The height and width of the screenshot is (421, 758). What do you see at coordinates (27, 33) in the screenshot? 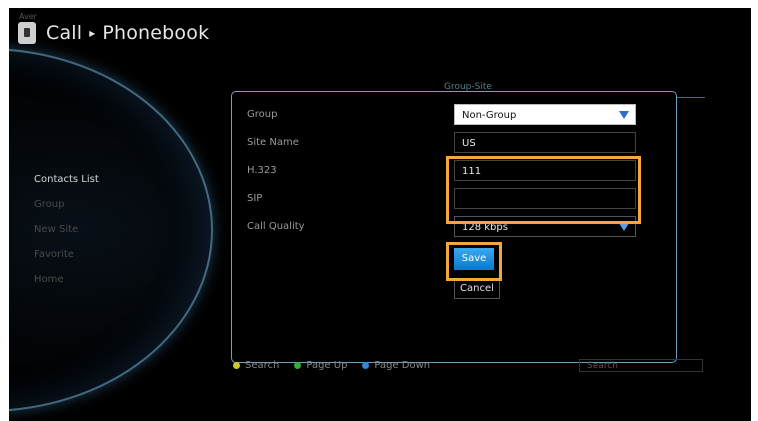
I see `phonebook-icon` at bounding box center [27, 33].